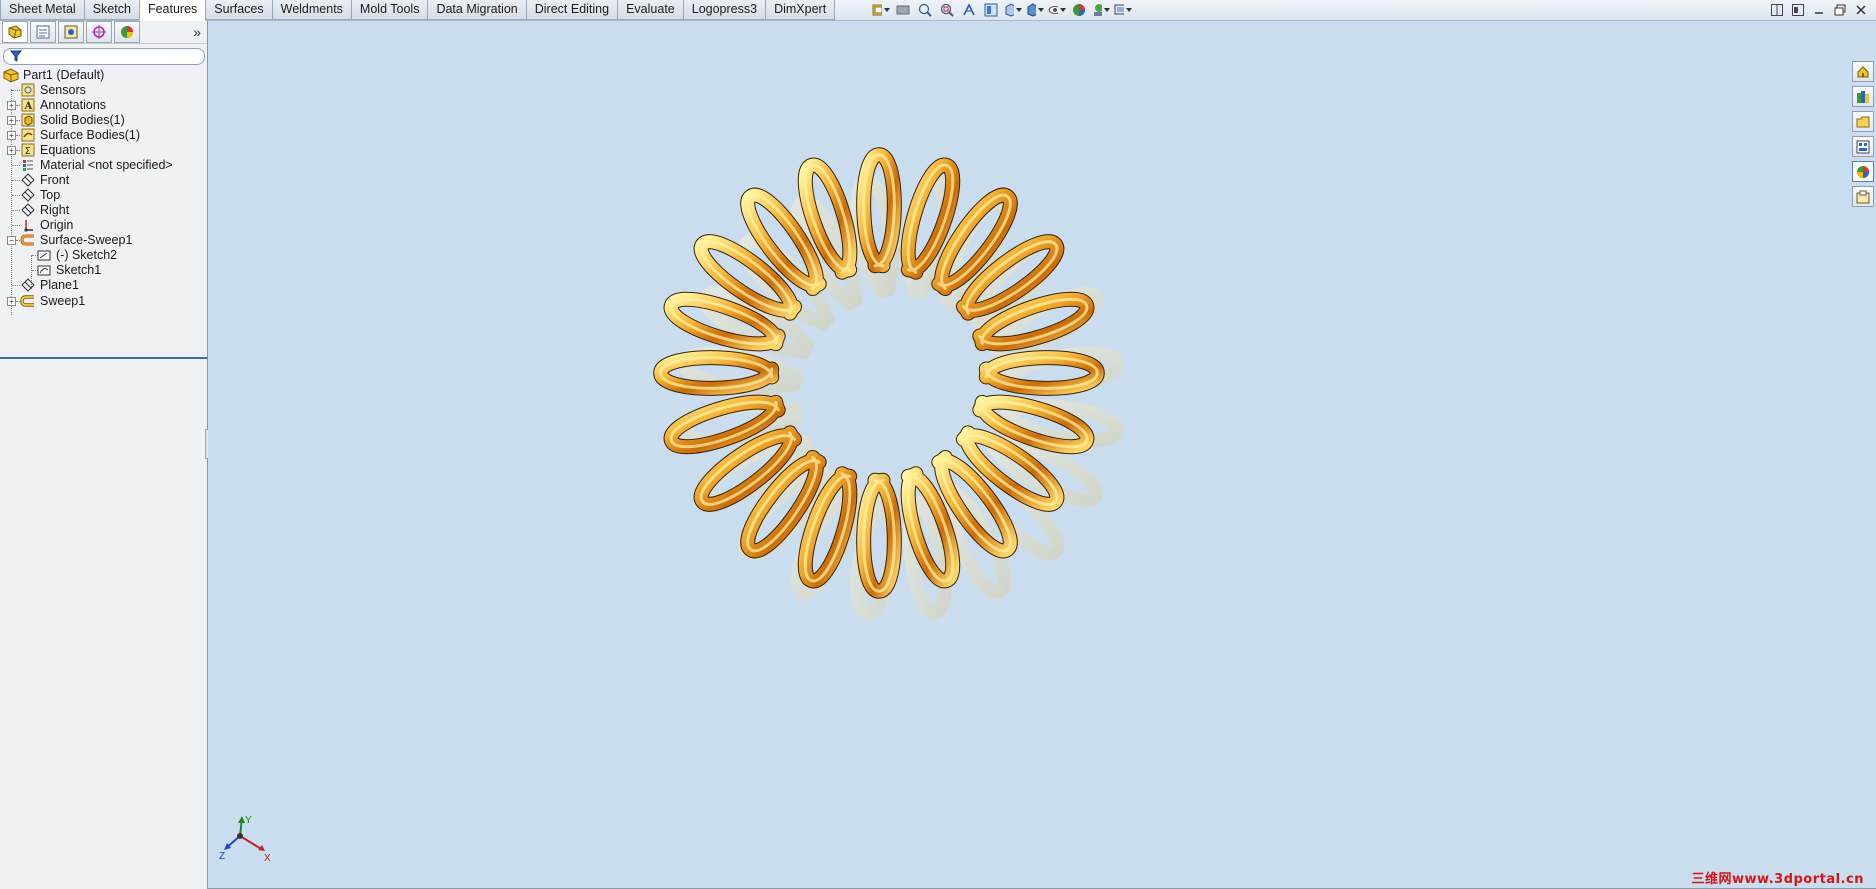  Describe the element at coordinates (881, 10) in the screenshot. I see `view-orientation-icon` at that location.